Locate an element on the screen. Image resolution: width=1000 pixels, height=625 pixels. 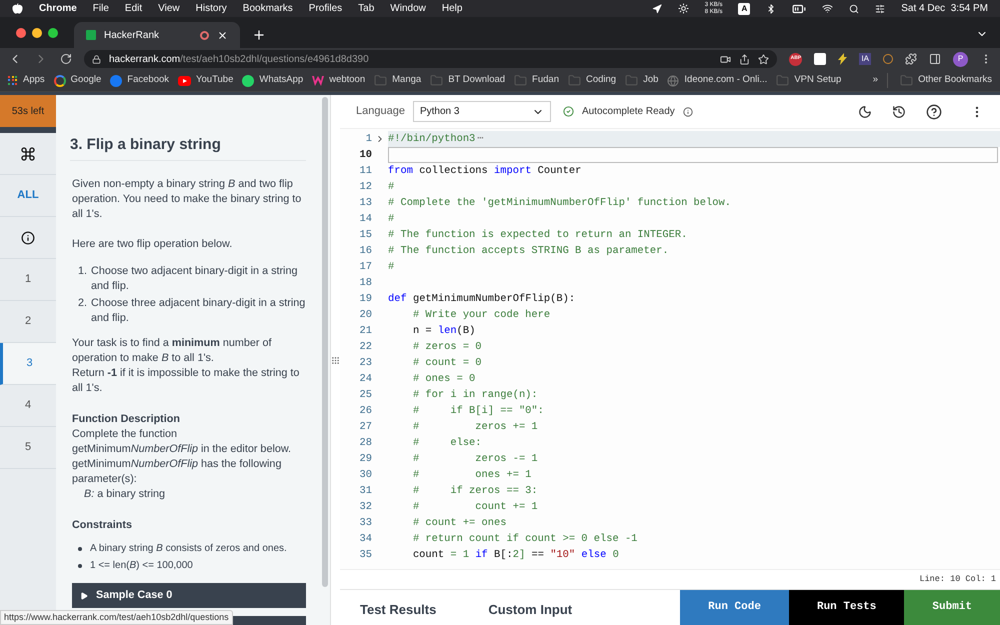
code-line: # ones += 1 is located at coordinates (472, 475).